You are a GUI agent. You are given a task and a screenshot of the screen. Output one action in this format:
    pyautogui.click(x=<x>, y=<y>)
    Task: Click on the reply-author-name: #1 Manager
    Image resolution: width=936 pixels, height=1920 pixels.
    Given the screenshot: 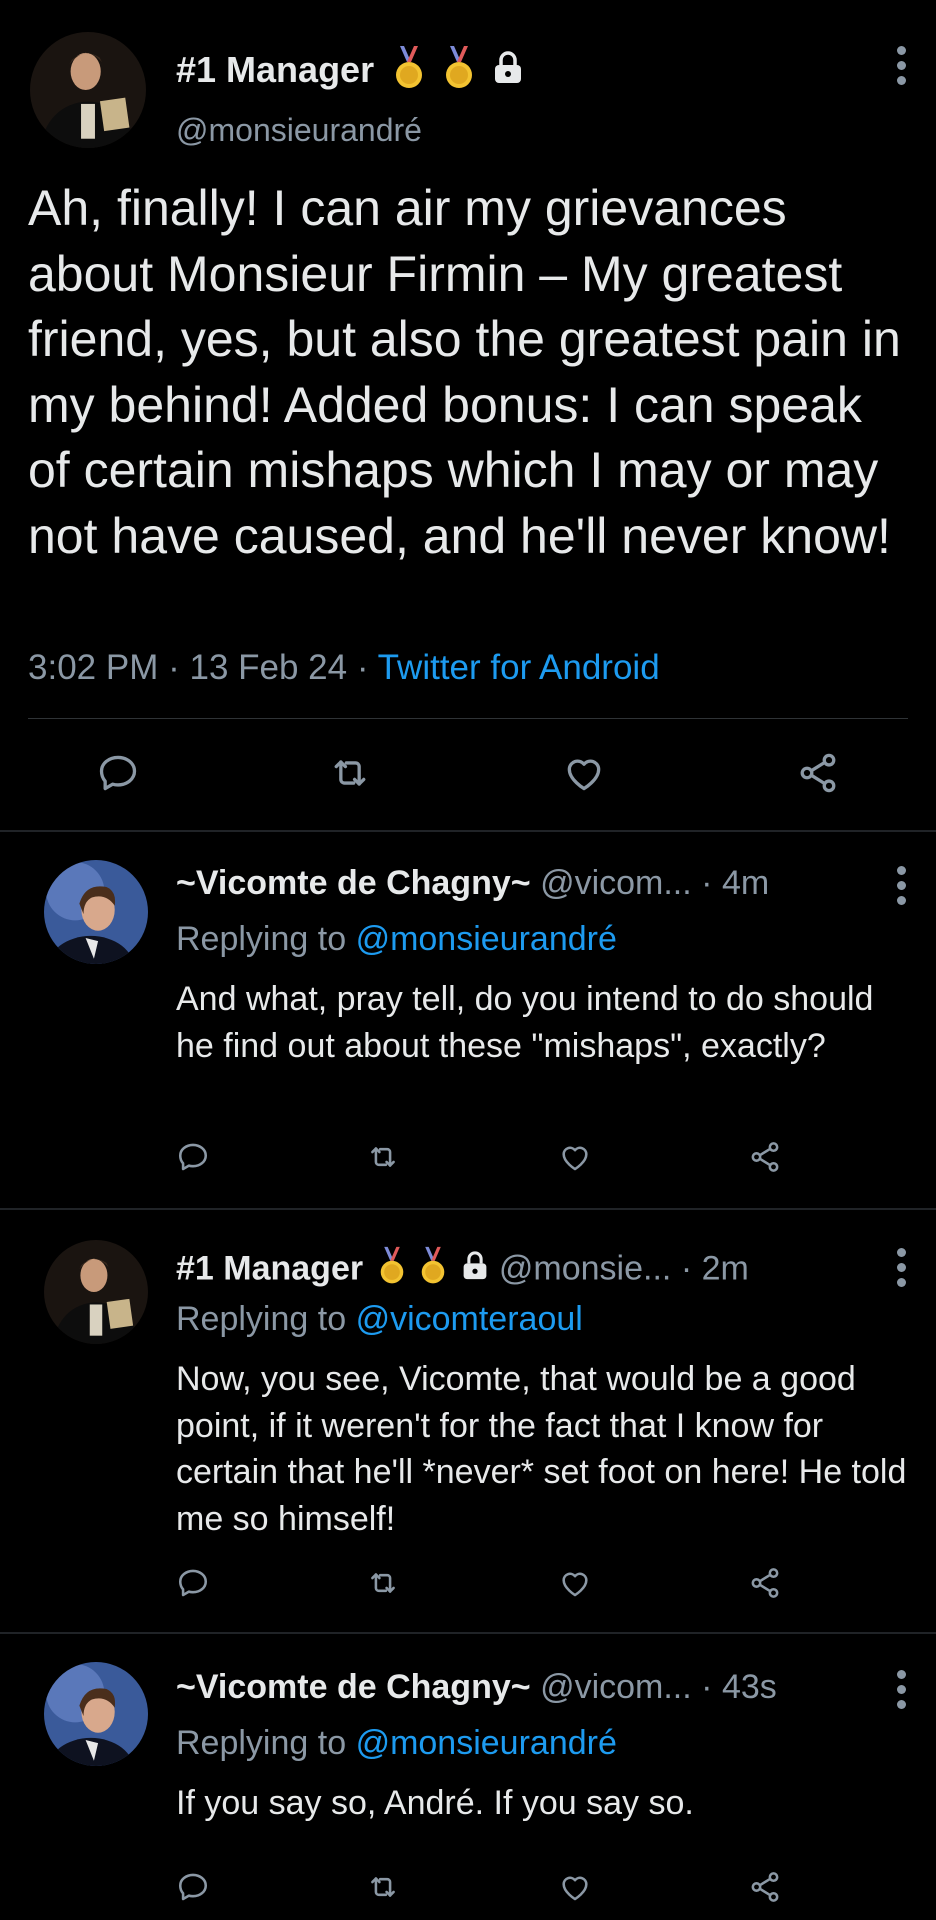 What is the action you would take?
    pyautogui.click(x=269, y=1268)
    